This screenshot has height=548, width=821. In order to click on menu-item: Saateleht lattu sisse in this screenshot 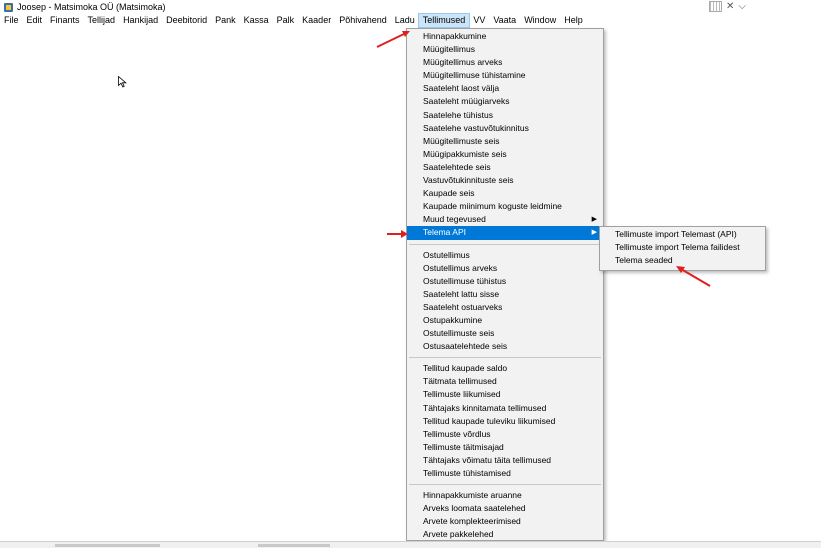, I will do `click(505, 294)`.